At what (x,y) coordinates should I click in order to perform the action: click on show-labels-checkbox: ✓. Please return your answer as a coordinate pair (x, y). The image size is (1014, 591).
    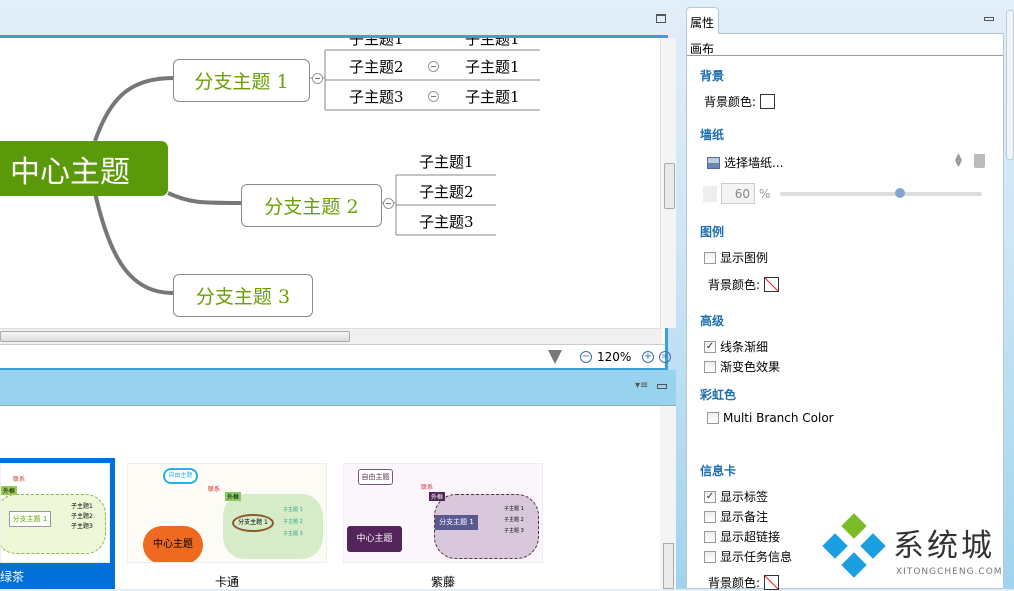
    Looking at the image, I should click on (710, 496).